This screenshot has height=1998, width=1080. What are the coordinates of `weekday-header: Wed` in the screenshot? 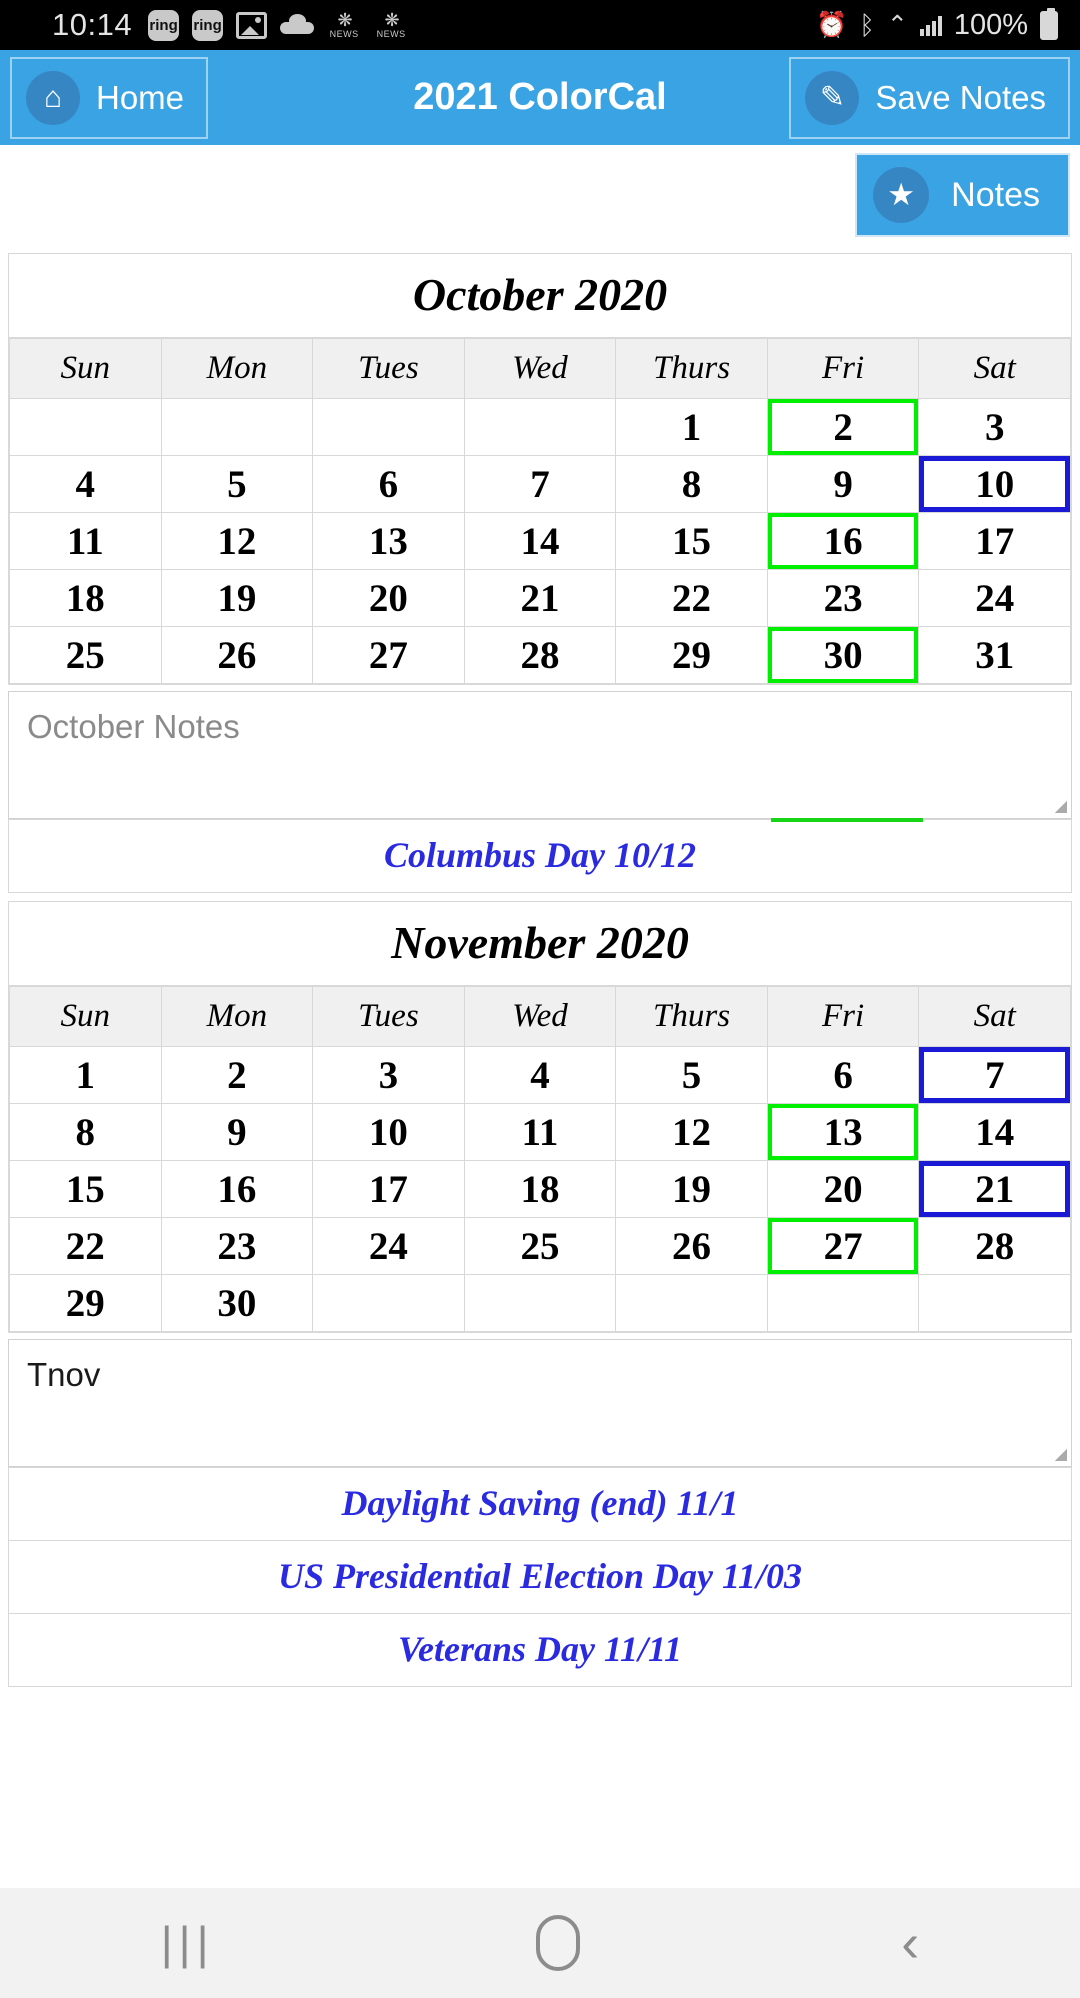 It's located at (540, 1016).